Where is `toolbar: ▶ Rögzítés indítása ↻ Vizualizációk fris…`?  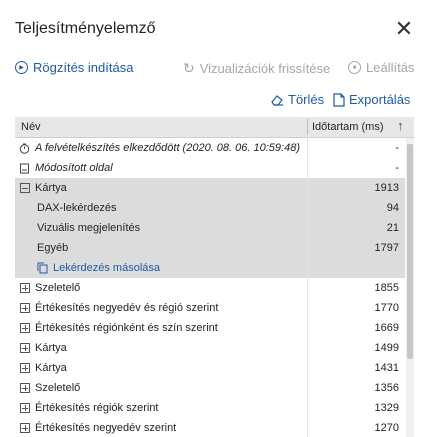
toolbar: ▶ Rögzítés indítása ↻ Vizualizációk fris… is located at coordinates (218, 70).